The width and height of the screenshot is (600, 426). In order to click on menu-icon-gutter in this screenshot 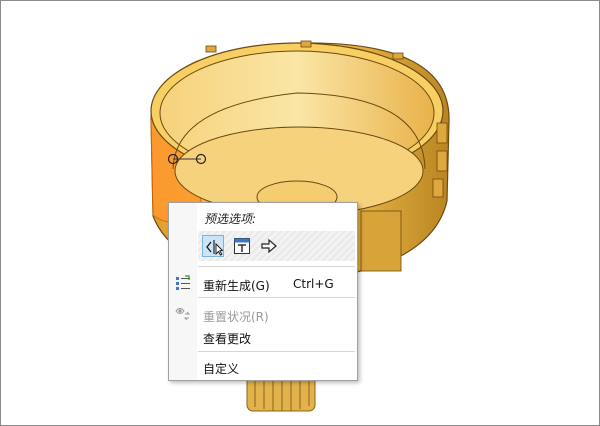, I will do `click(183, 291)`.